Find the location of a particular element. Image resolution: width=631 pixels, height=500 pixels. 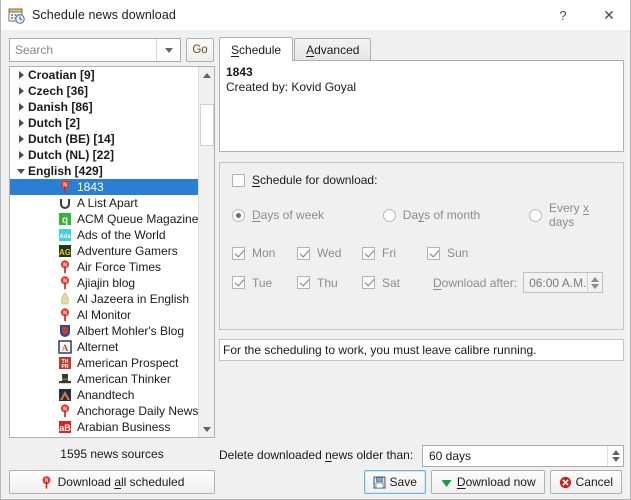

tree-item-row: Ads Ads of the World is located at coordinates (104, 235).